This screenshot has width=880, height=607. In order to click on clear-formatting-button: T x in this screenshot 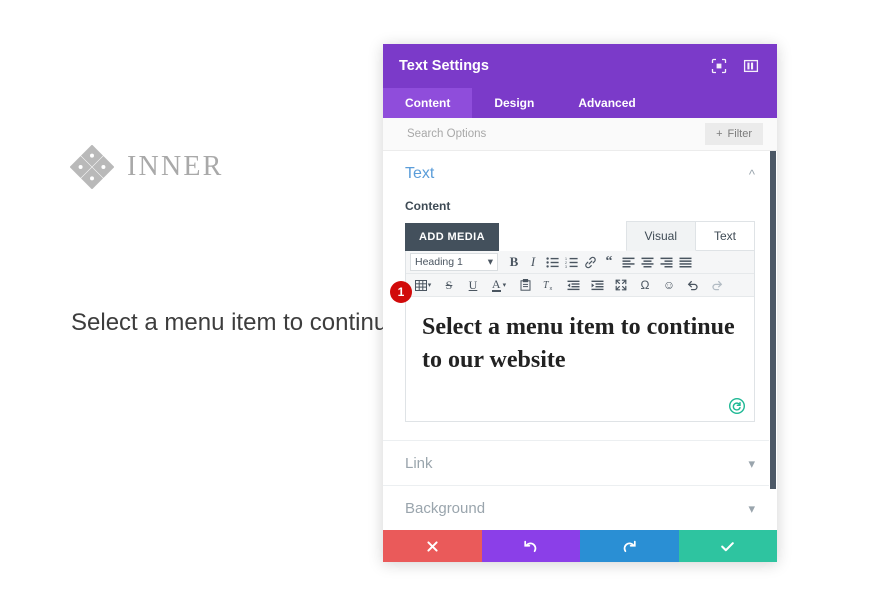, I will do `click(549, 285)`.